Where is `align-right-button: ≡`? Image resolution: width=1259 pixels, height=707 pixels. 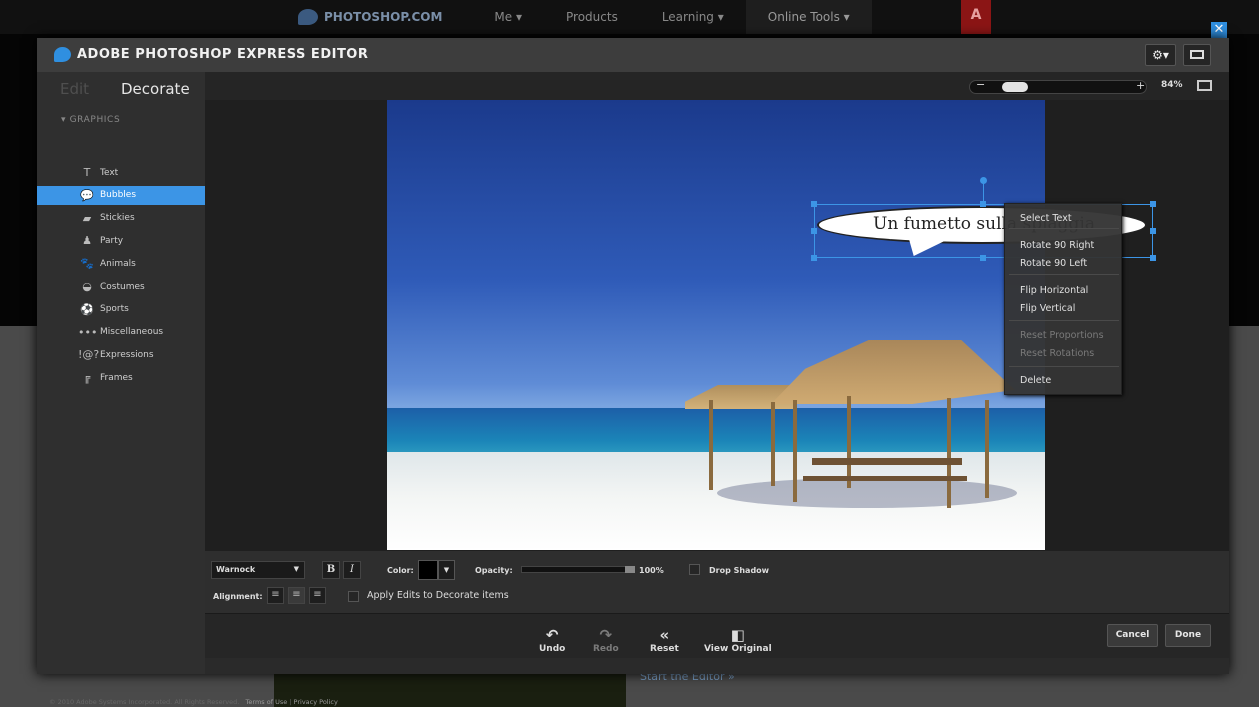
align-right-button: ≡ is located at coordinates (317, 595).